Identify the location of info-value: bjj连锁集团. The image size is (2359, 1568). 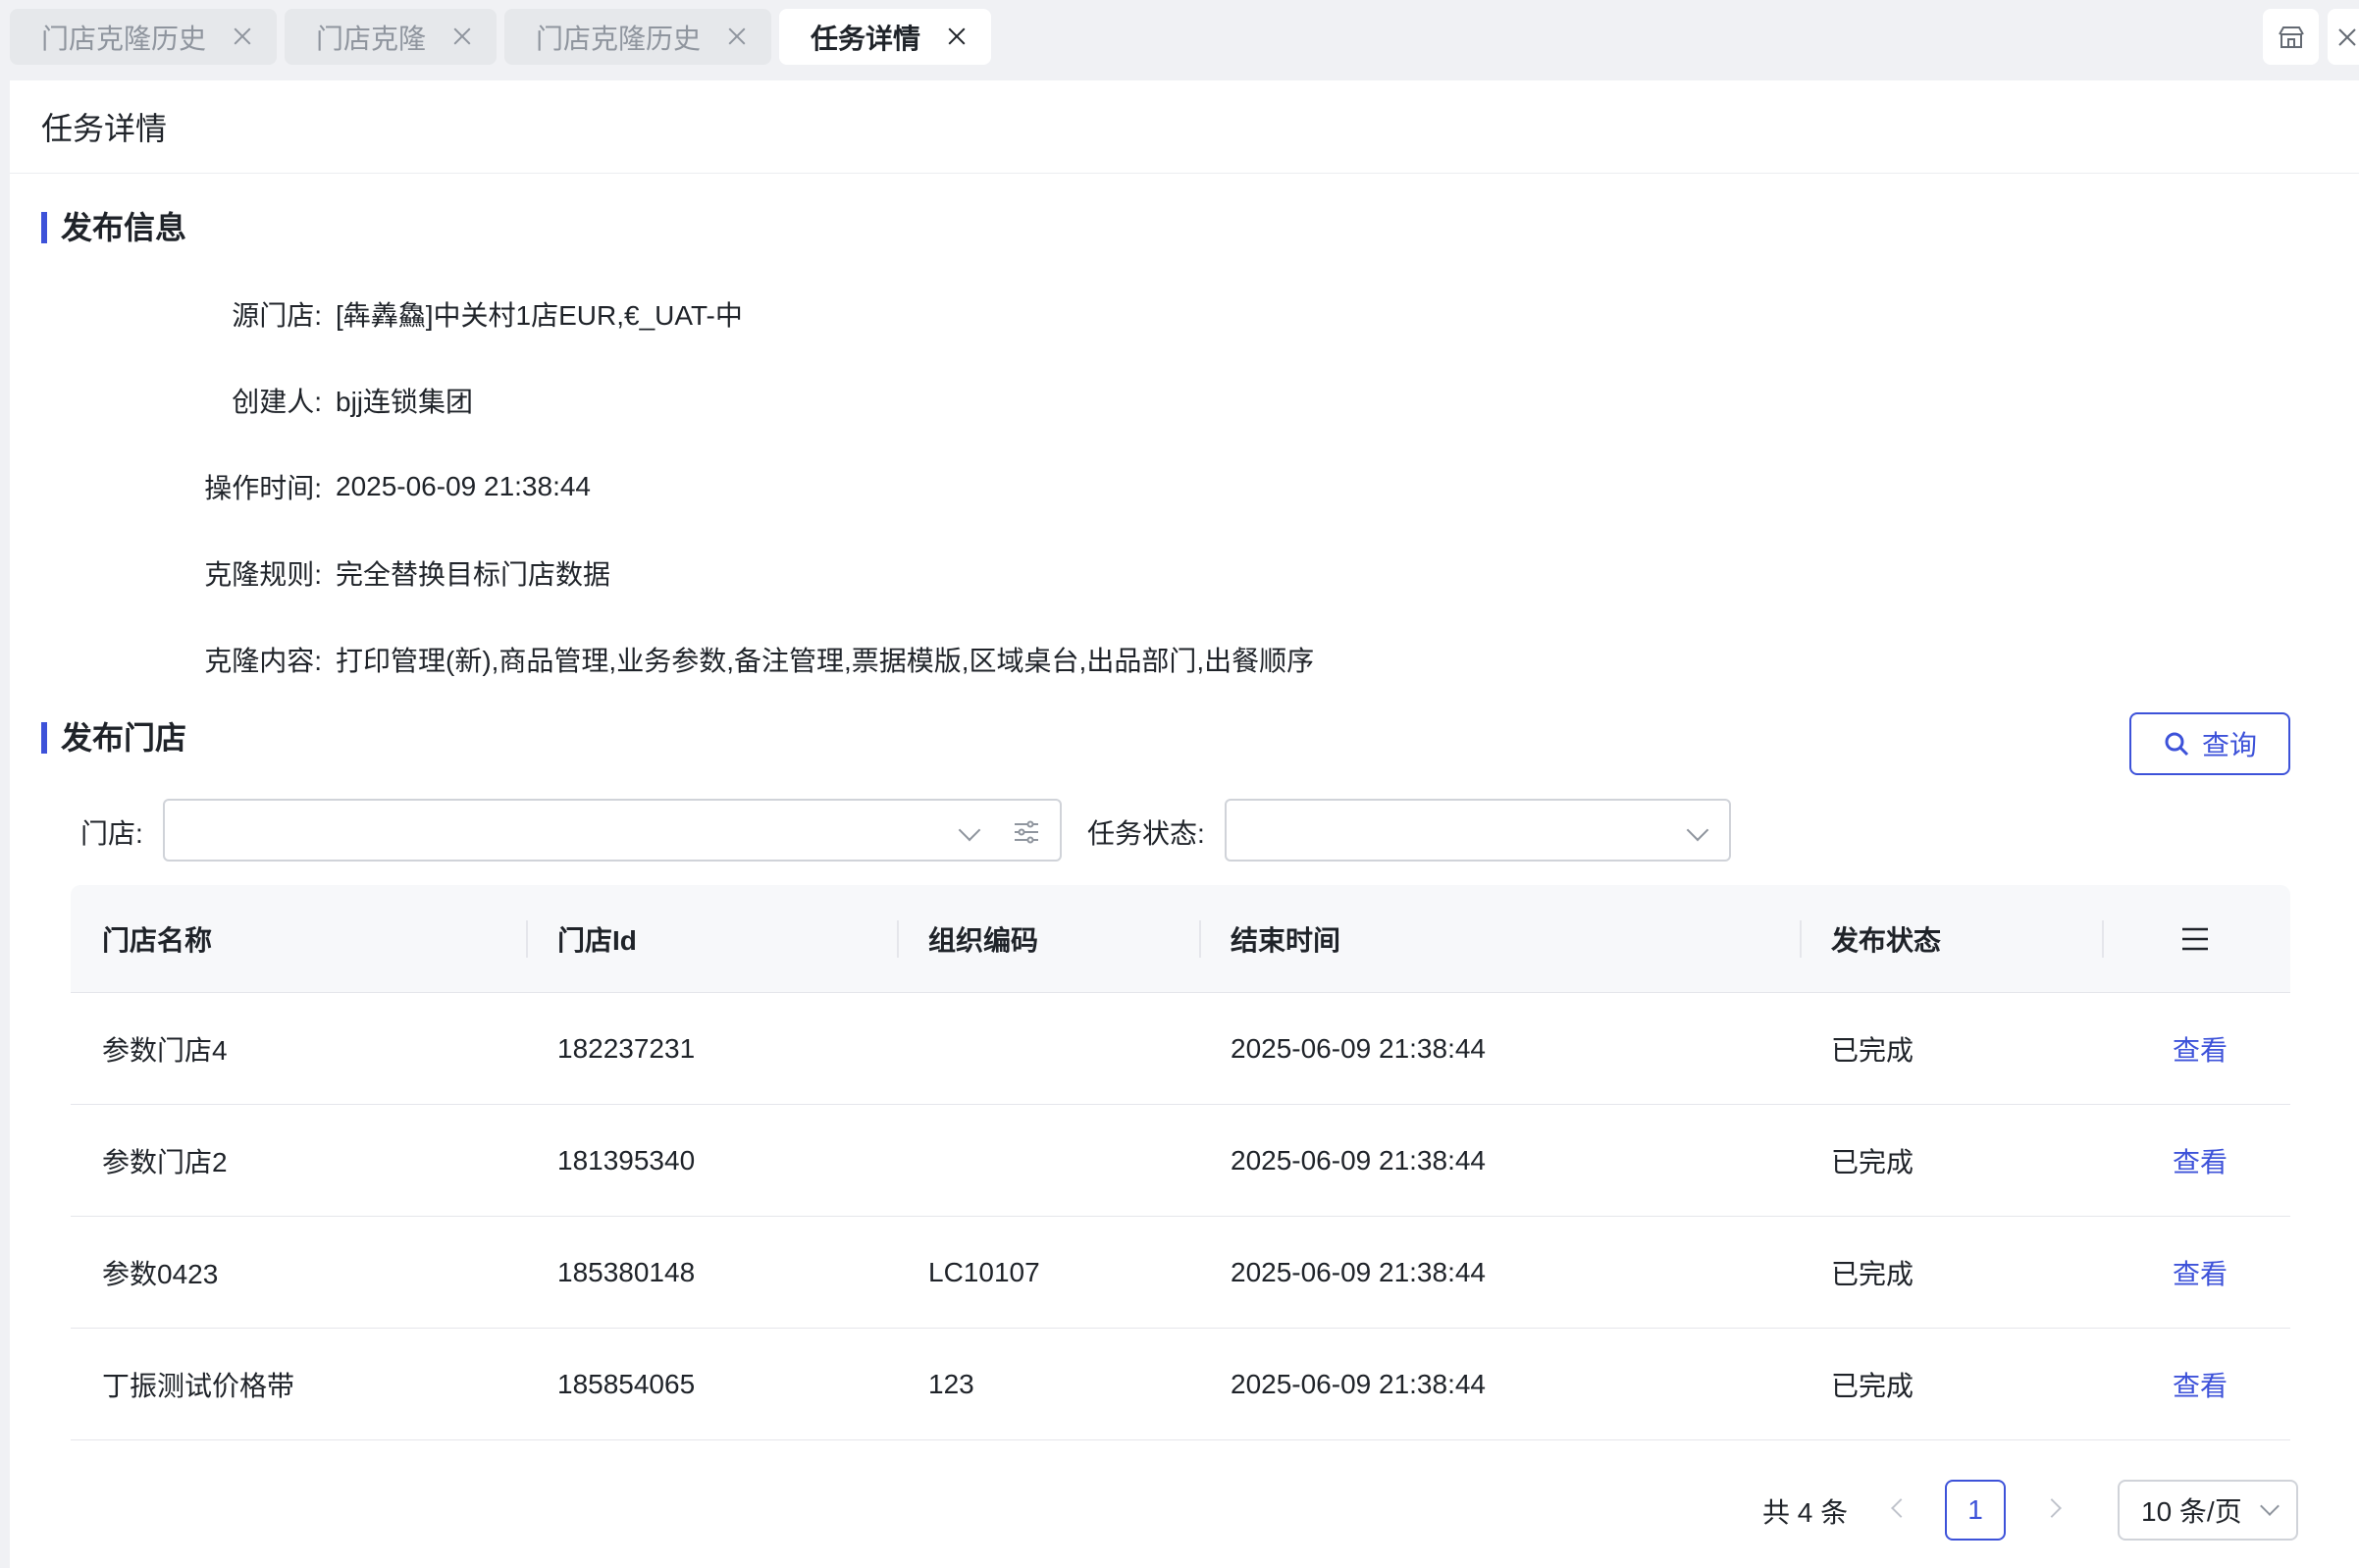
(405, 402).